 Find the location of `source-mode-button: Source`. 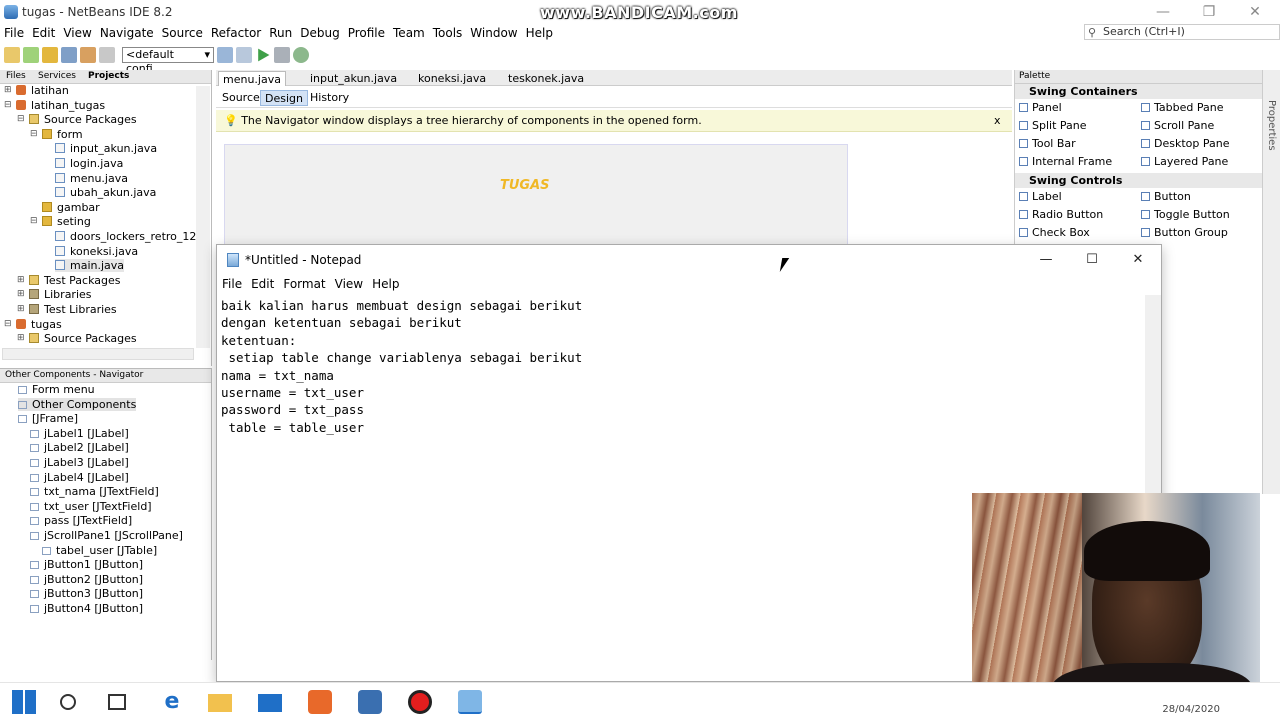

source-mode-button: Source is located at coordinates (241, 98).